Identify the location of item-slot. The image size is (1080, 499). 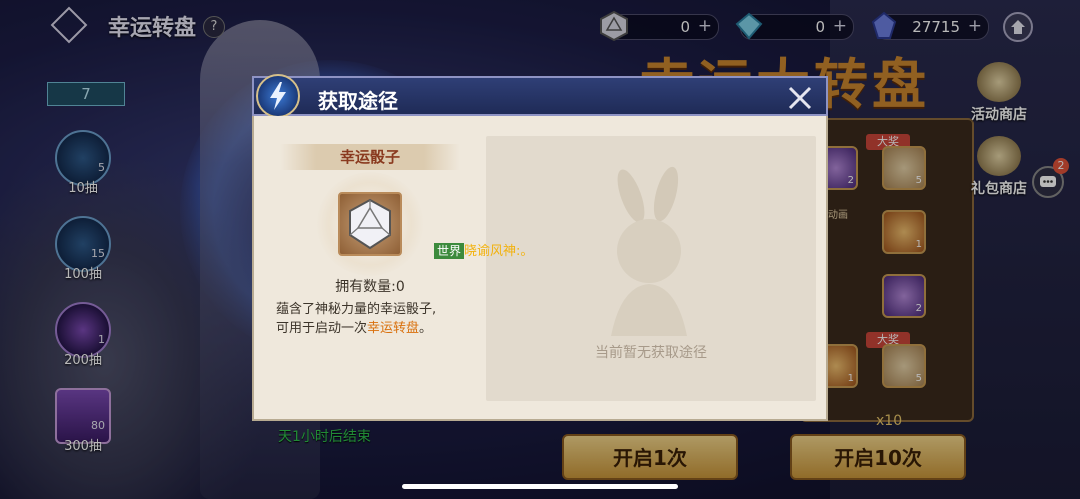
(370, 224).